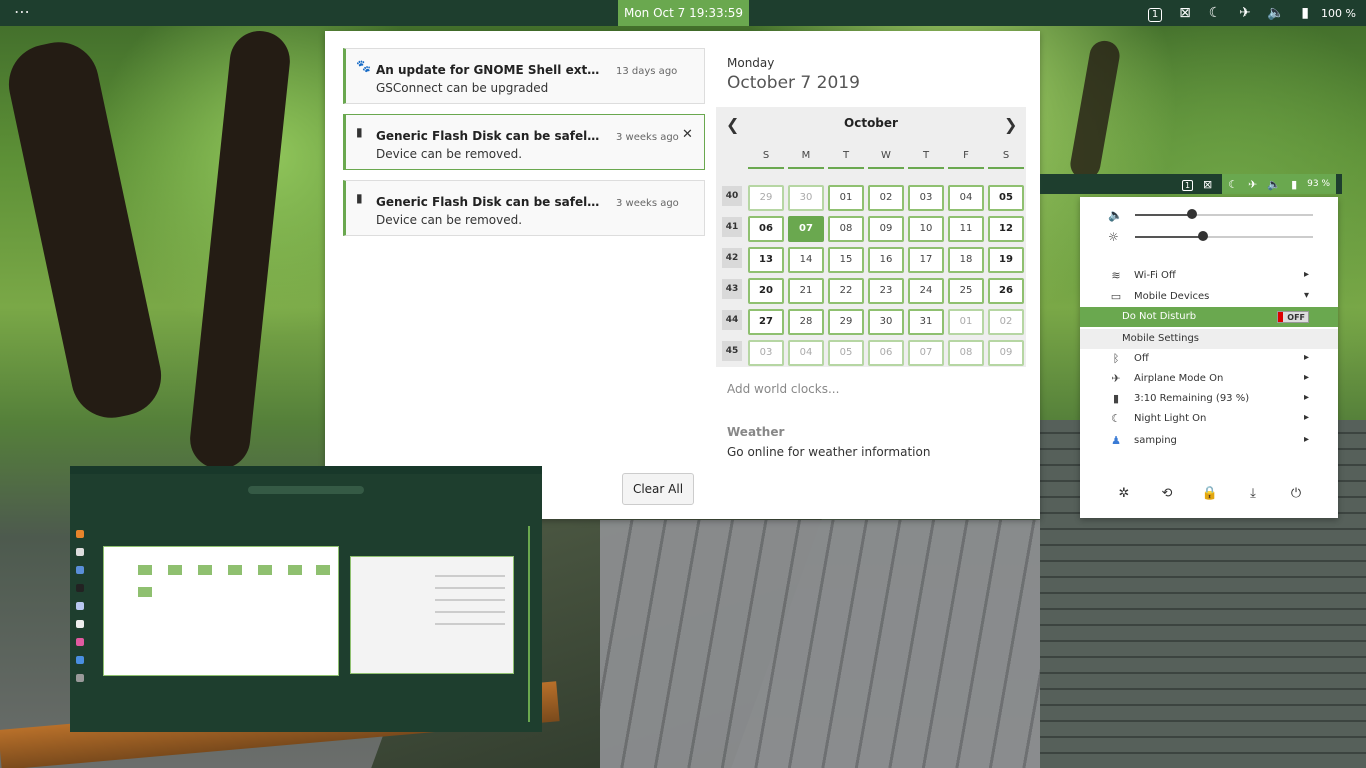  What do you see at coordinates (926, 322) in the screenshot?
I see `calendar-day: 31` at bounding box center [926, 322].